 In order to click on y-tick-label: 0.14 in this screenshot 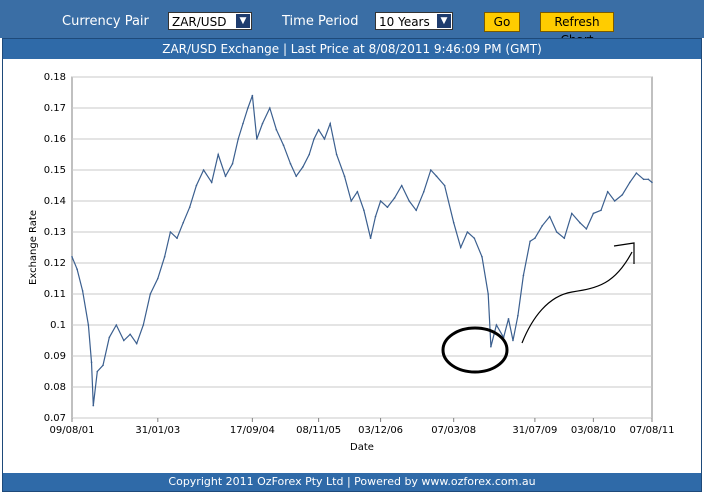, I will do `click(55, 201)`.